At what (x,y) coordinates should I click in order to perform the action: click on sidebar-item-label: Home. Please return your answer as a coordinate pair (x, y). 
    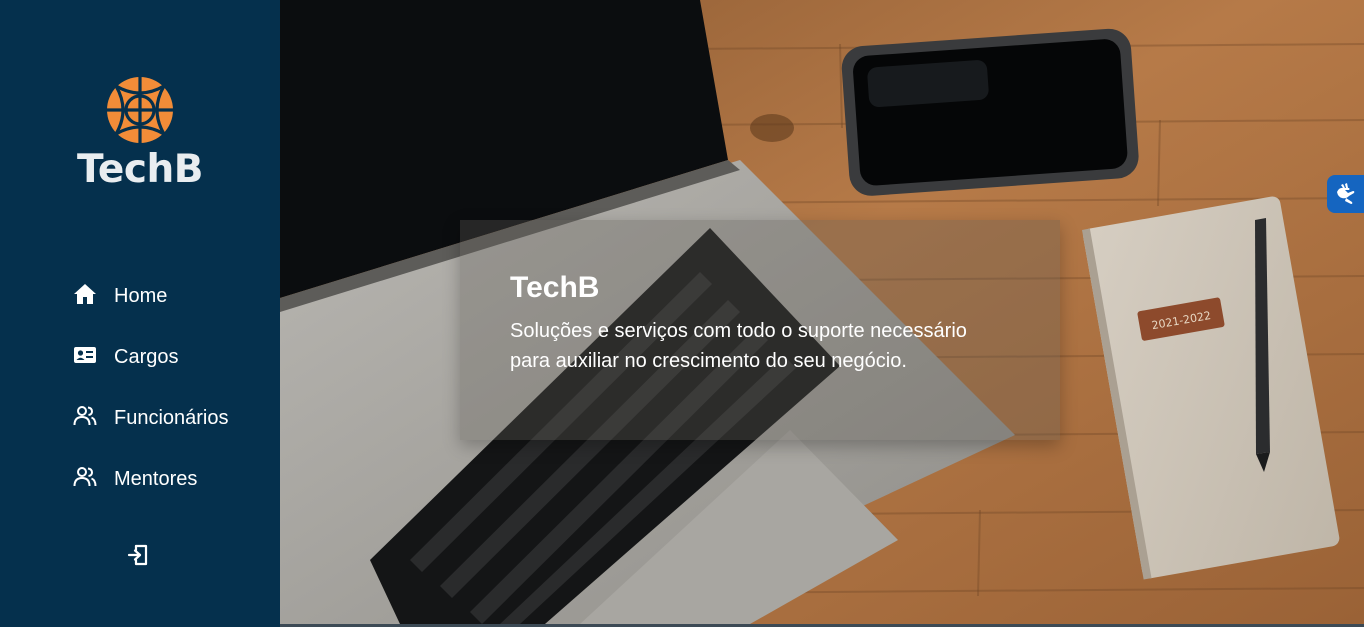
    Looking at the image, I should click on (141, 296).